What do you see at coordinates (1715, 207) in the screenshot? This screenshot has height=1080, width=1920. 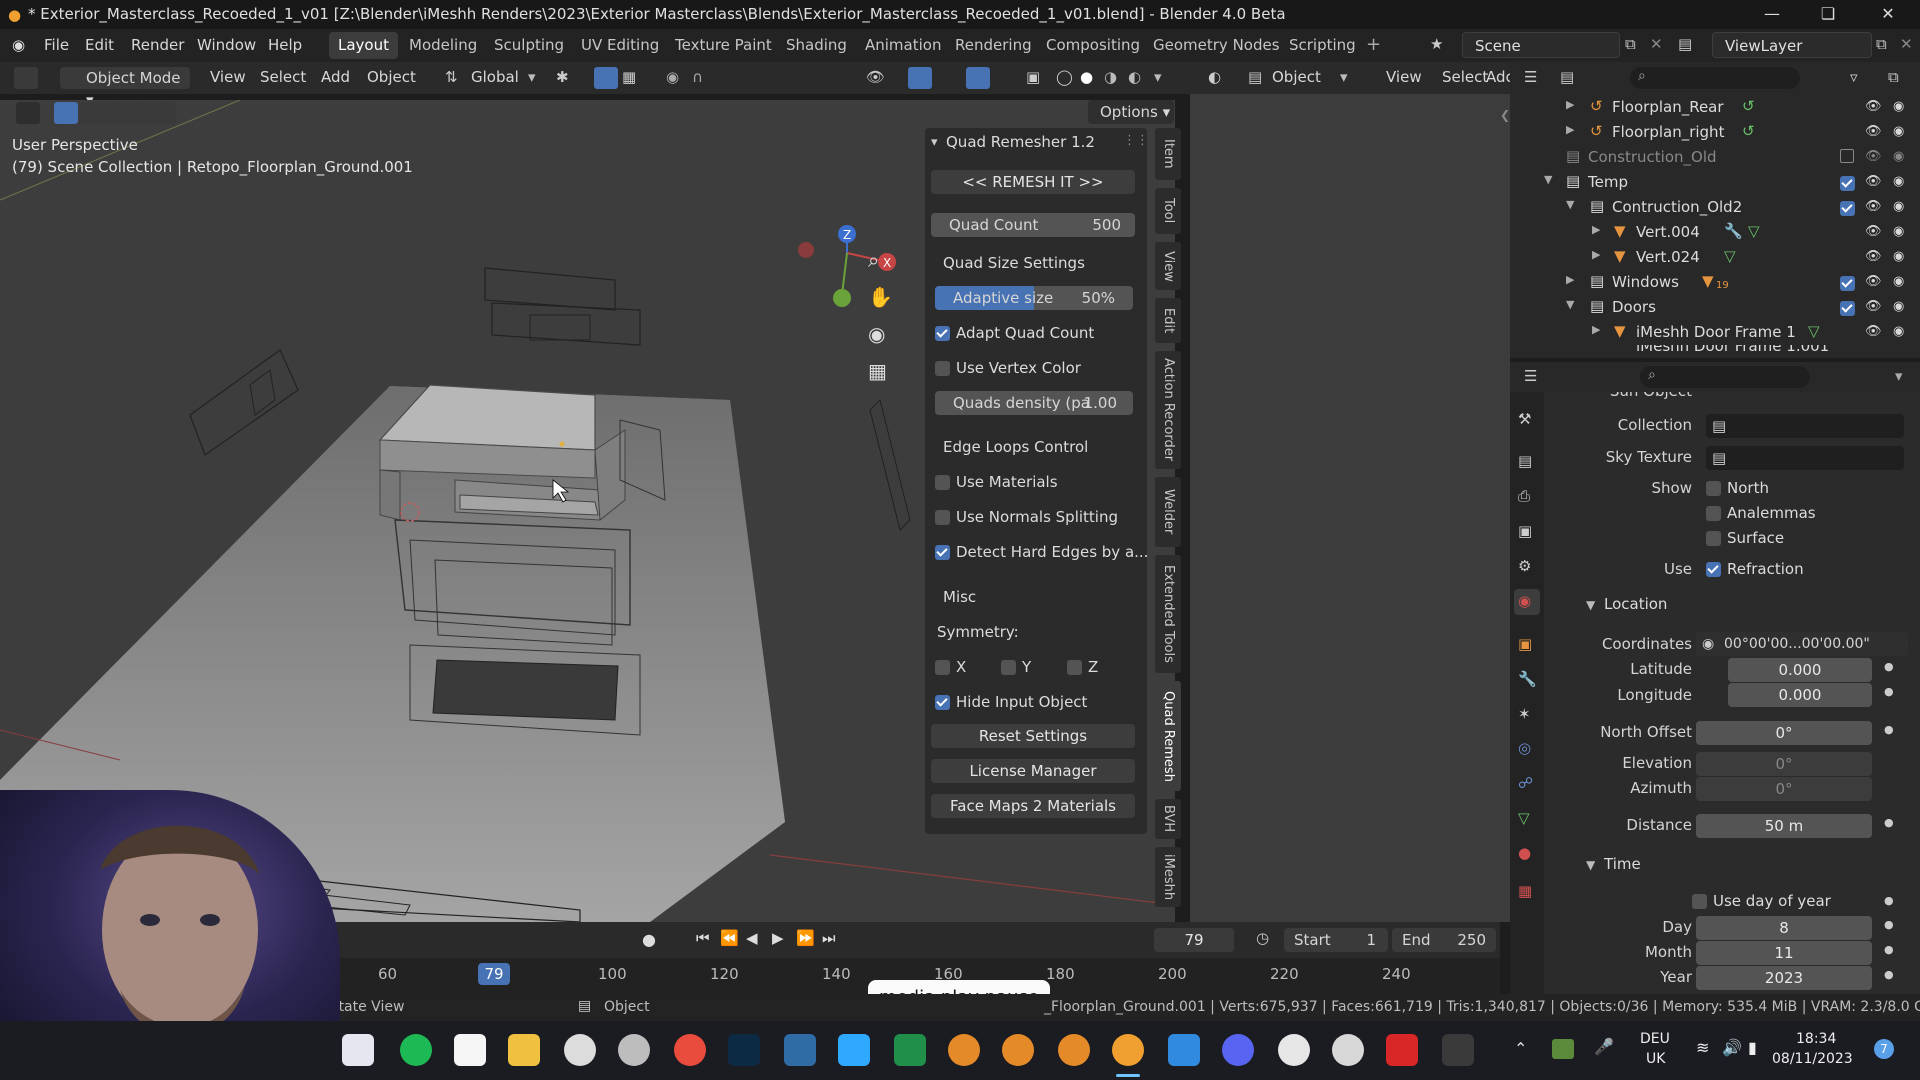 I see `outliner-row: ▼ ▤ Contruction_Old2 👁 ◉` at bounding box center [1715, 207].